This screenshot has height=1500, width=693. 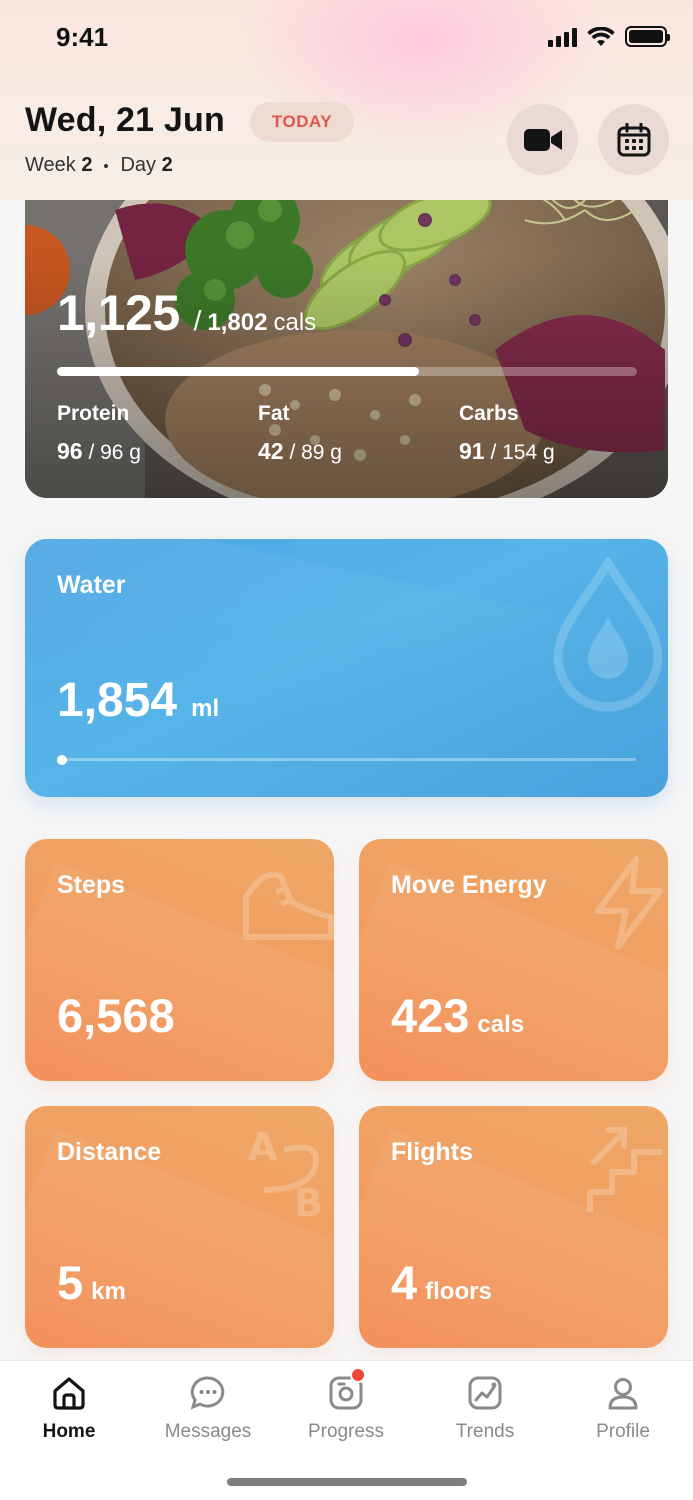 What do you see at coordinates (179, 1227) in the screenshot?
I see `distance-card: A B Distance 5 km` at bounding box center [179, 1227].